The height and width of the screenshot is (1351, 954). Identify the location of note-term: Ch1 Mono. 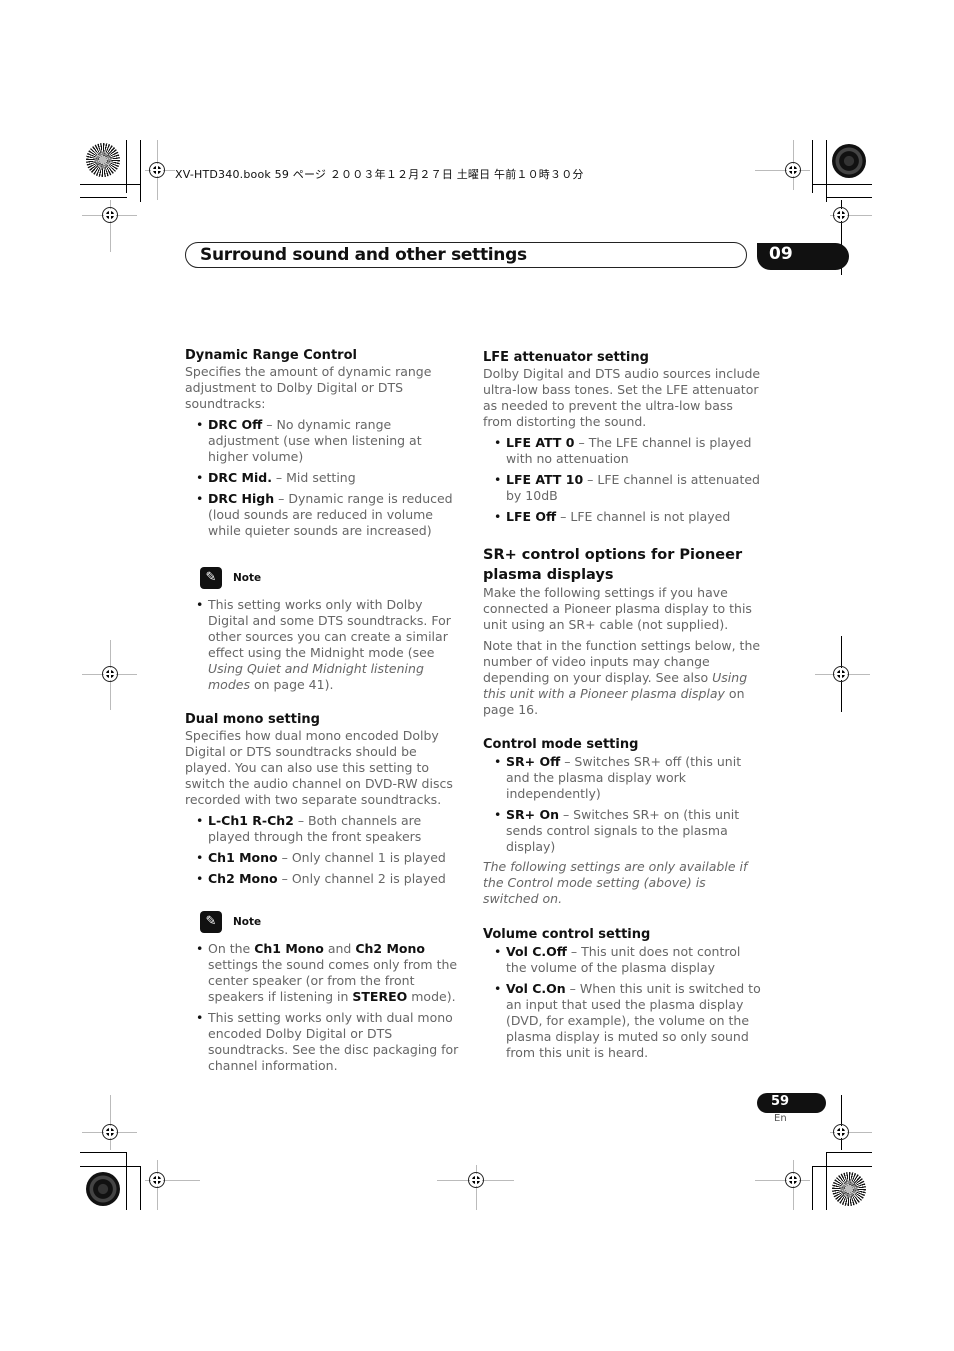
(289, 948).